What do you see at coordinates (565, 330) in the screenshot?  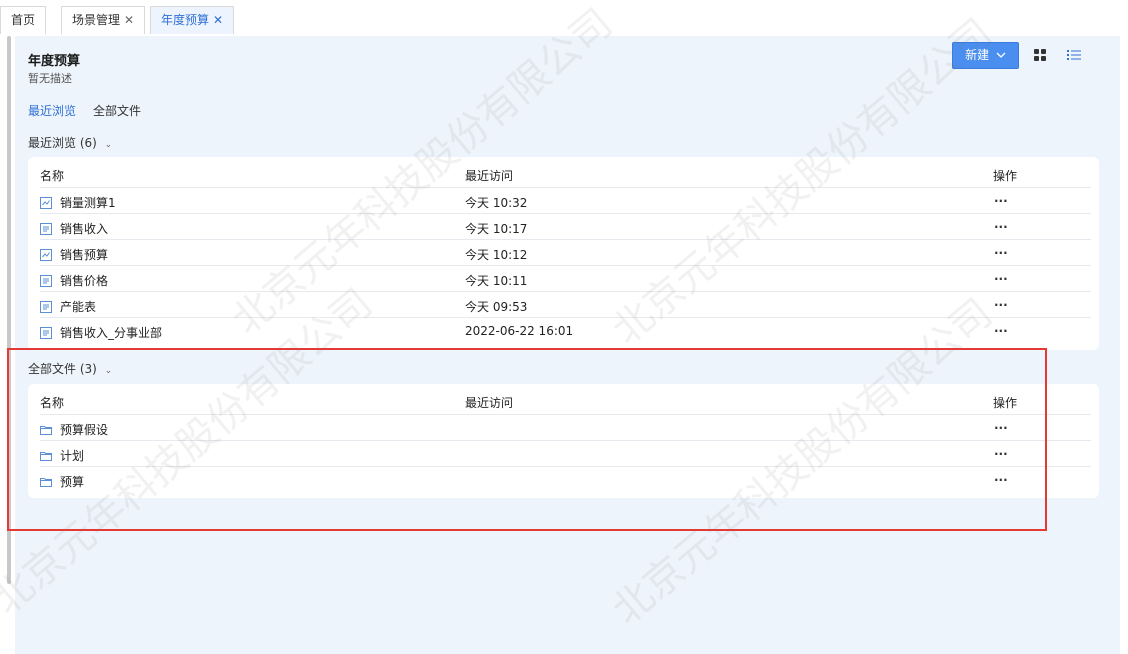 I see `table-row: 销售收入_分事业部 2022-06-22 16:01 ···` at bounding box center [565, 330].